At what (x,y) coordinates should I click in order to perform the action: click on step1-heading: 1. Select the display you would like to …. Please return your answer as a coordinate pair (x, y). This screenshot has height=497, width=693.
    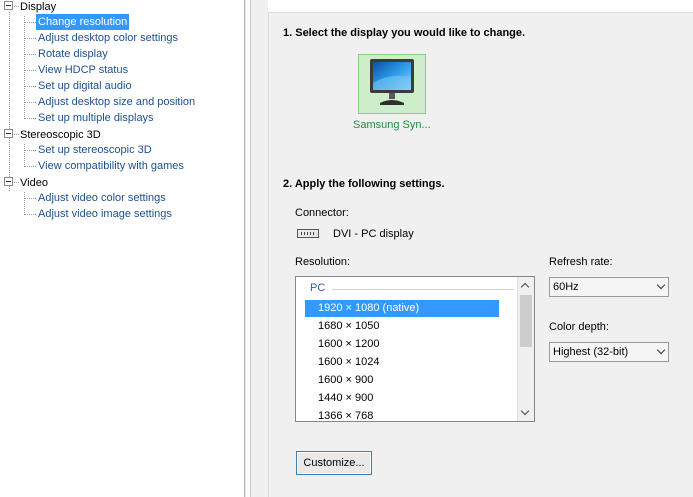
    Looking at the image, I should click on (404, 33).